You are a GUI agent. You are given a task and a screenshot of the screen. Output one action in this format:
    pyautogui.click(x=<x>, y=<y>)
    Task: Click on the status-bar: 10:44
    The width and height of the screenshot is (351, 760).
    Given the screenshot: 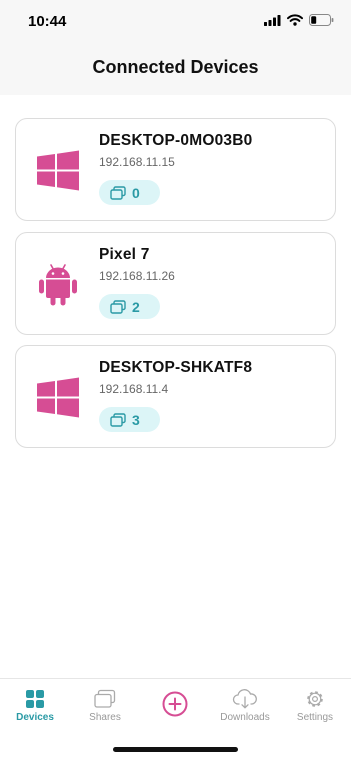 What is the action you would take?
    pyautogui.click(x=175, y=22)
    